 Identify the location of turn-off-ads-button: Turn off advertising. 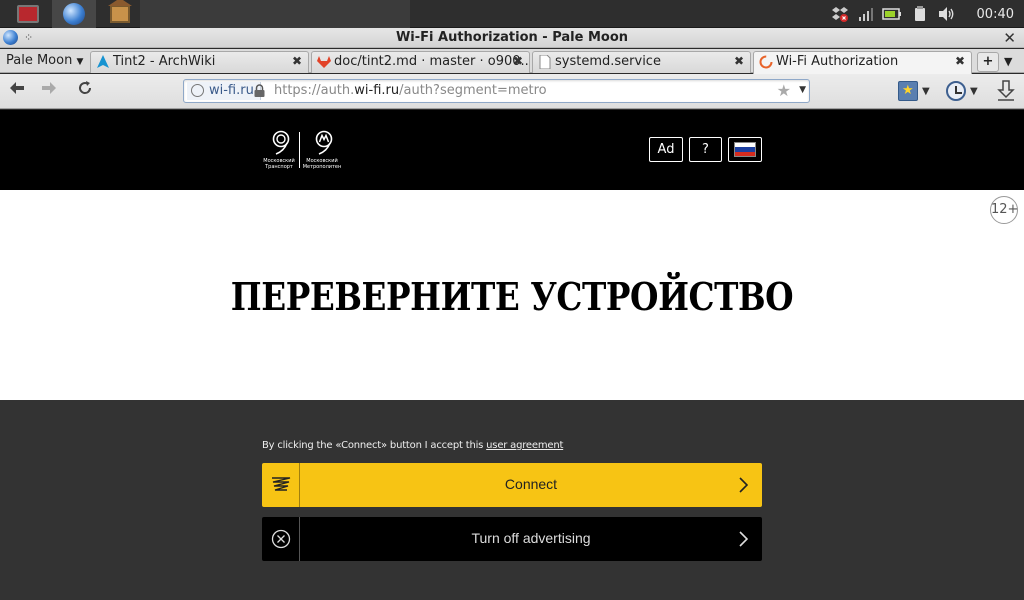
(512, 539).